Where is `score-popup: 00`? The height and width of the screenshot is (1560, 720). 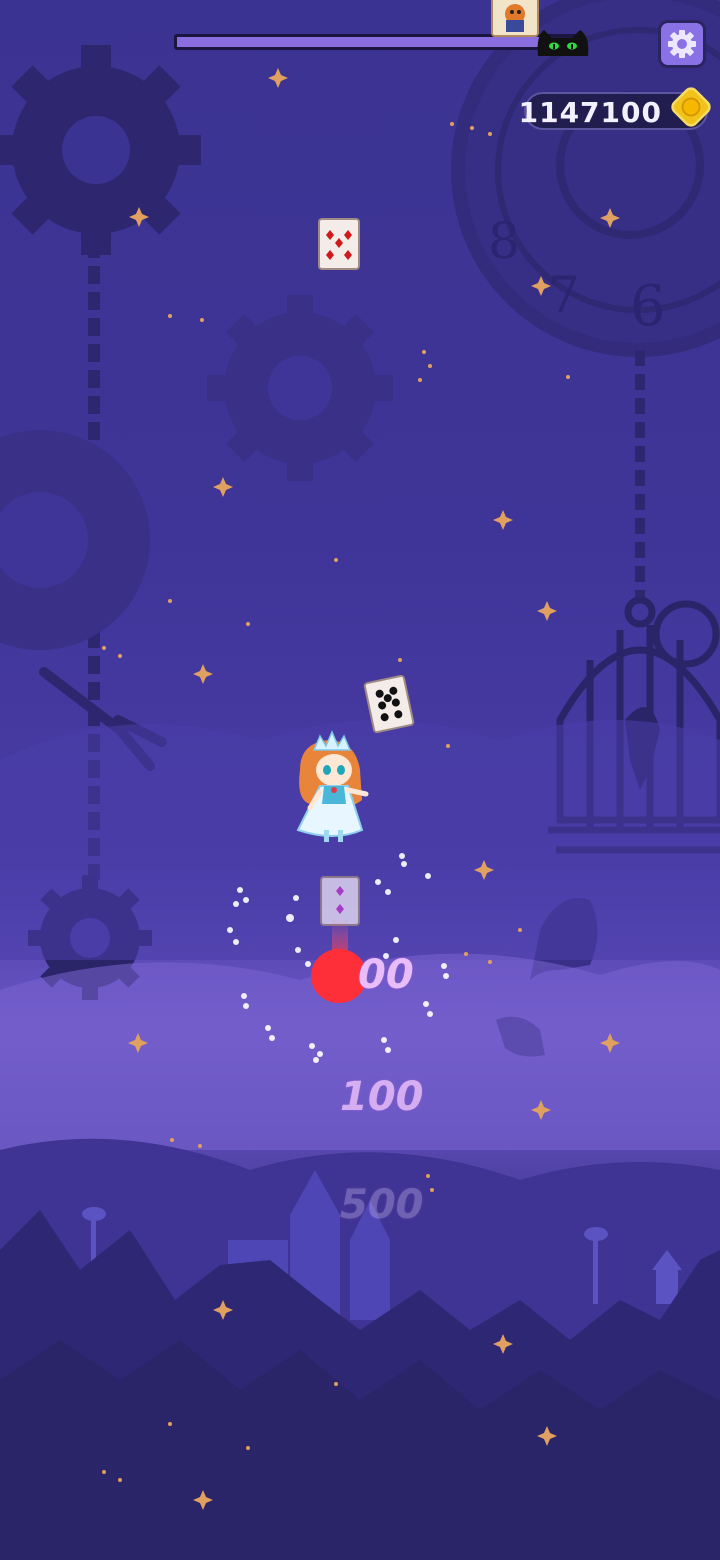
score-popup: 00 is located at coordinates (386, 975).